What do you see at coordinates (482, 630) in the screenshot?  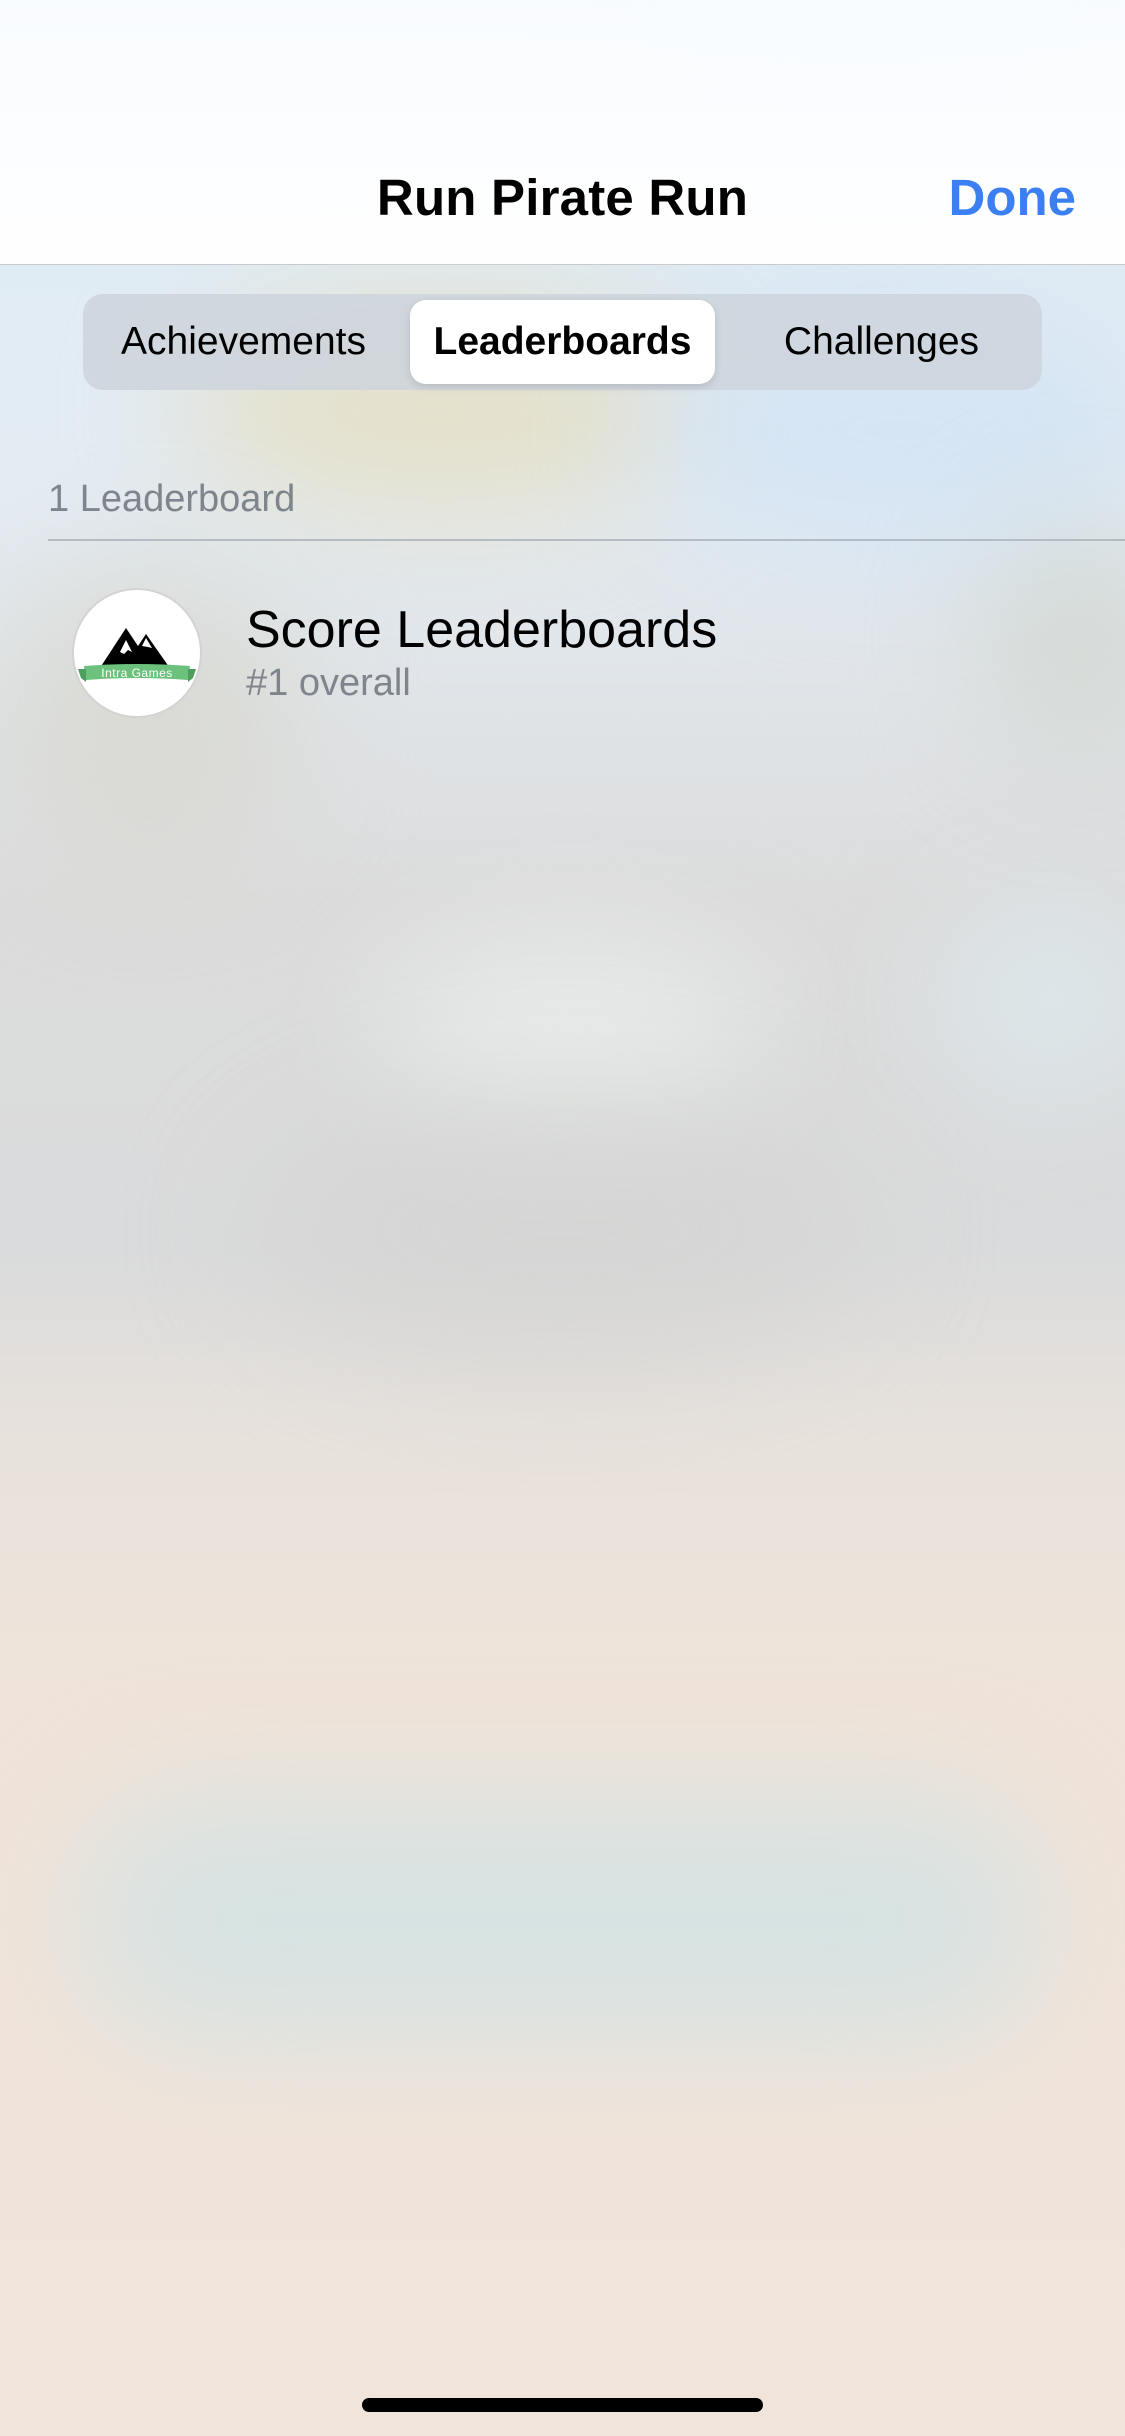 I see `leaderboard-title: Score Leaderboards` at bounding box center [482, 630].